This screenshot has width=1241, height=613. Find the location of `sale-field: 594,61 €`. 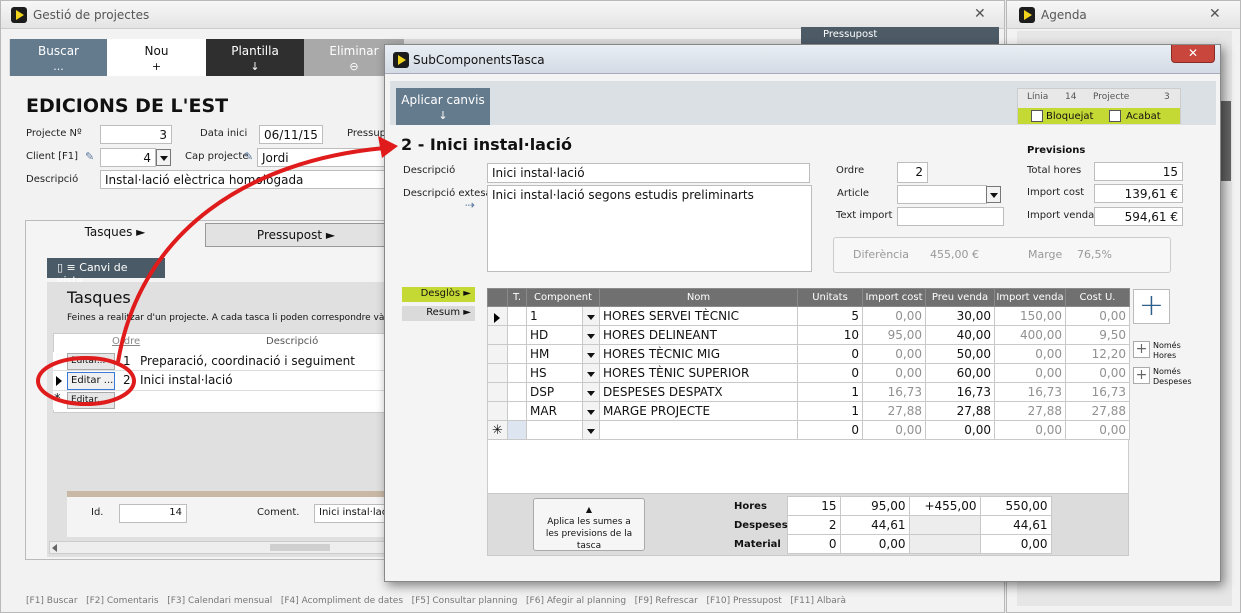

sale-field: 594,61 € is located at coordinates (1138, 216).